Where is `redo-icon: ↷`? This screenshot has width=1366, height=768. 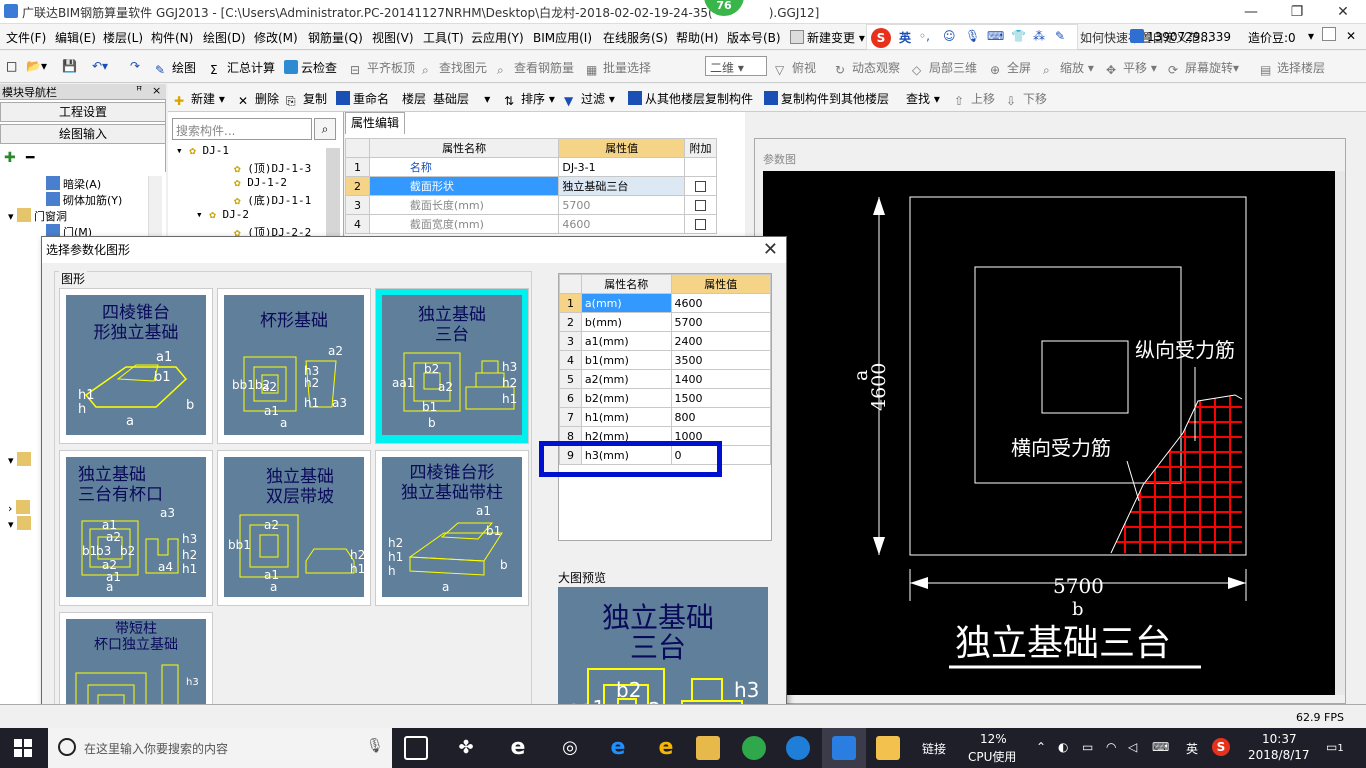
redo-icon: ↷ is located at coordinates (135, 66).